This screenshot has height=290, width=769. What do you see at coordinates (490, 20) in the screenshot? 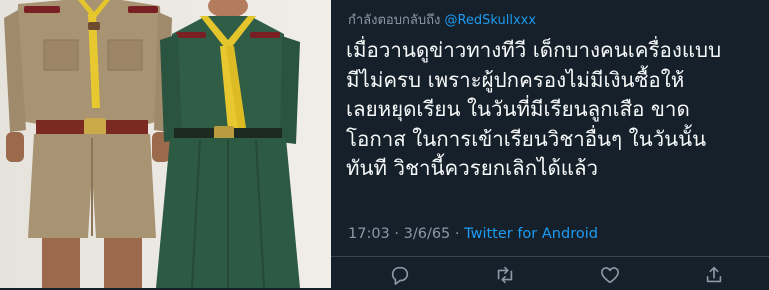
I see `reply-handle-link: @RedSkullxxx` at bounding box center [490, 20].